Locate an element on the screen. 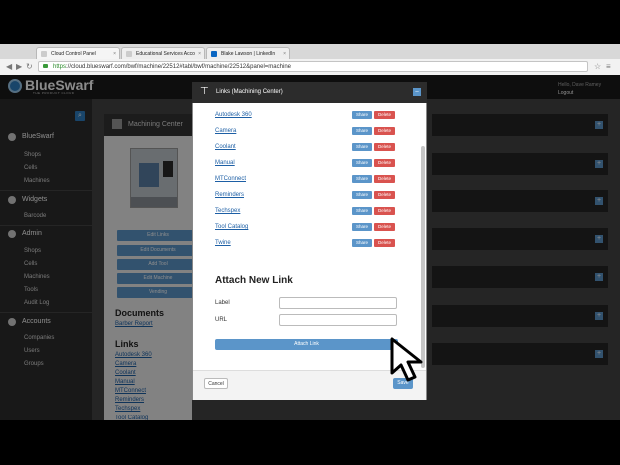 Image resolution: width=620 pixels, height=465 pixels. url-field-label: URL is located at coordinates (221, 320).